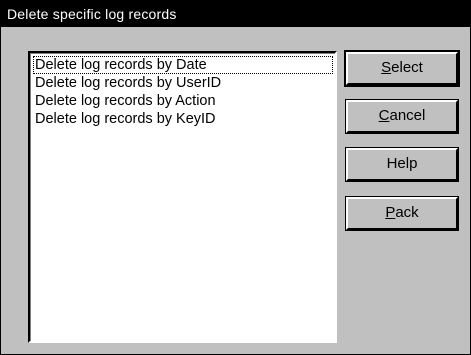  Describe the element at coordinates (390, 212) in the screenshot. I see `pack-button-mnemonic: P` at that location.